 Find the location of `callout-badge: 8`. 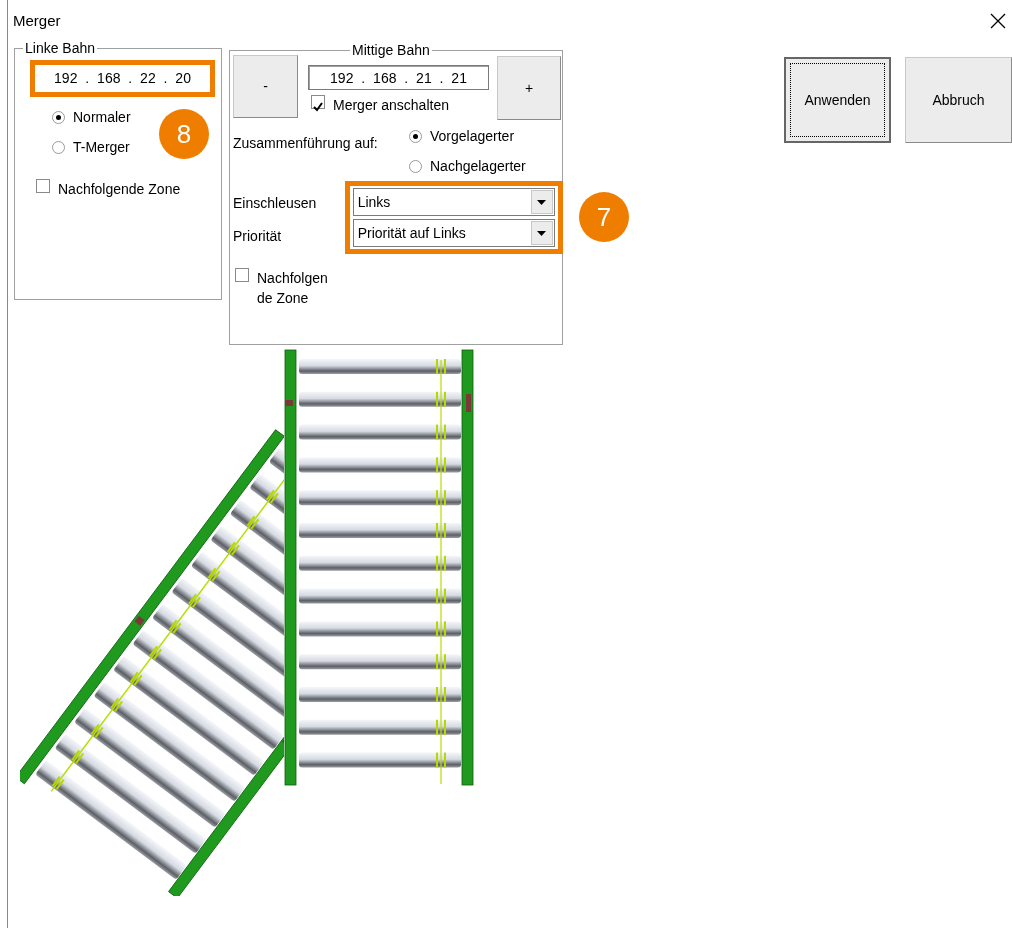

callout-badge: 8 is located at coordinates (184, 134).